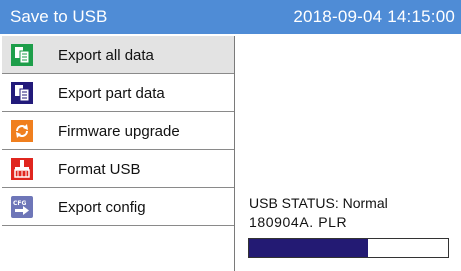 The height and width of the screenshot is (271, 461). Describe the element at coordinates (318, 203) in the screenshot. I see `usb-status-text: USB STATUS: Normal` at that location.